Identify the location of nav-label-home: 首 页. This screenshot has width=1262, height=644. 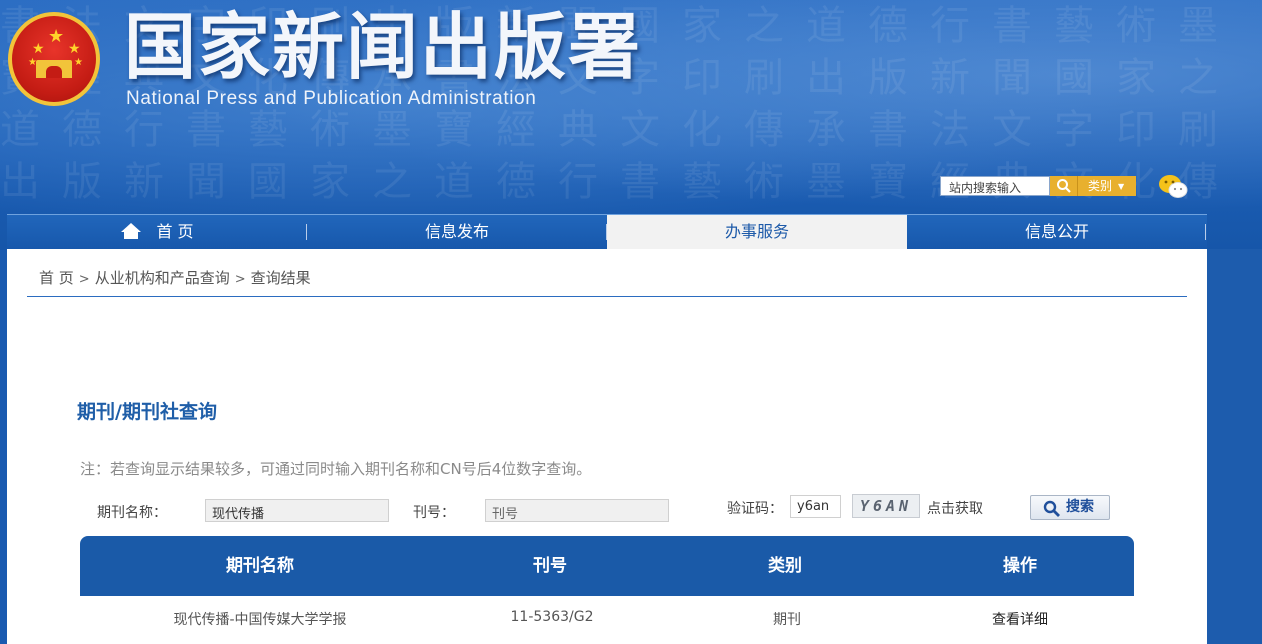
(175, 231).